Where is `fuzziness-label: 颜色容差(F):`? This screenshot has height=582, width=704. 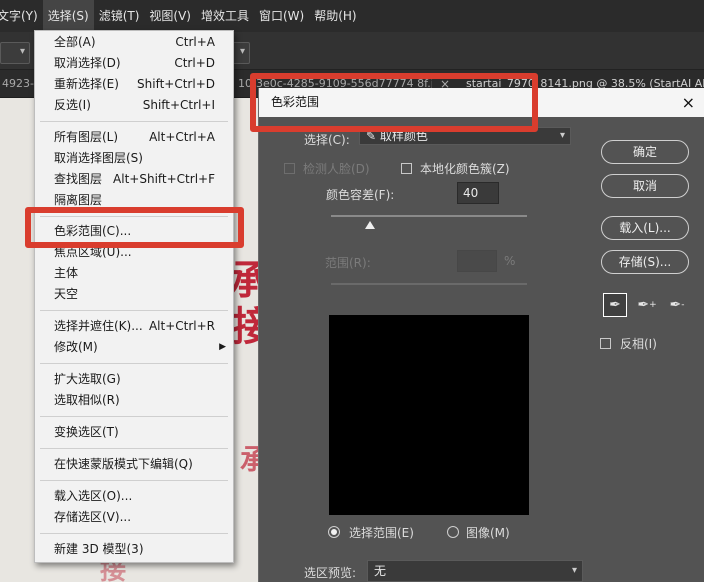
fuzziness-label: 颜色容差(F): is located at coordinates (360, 195).